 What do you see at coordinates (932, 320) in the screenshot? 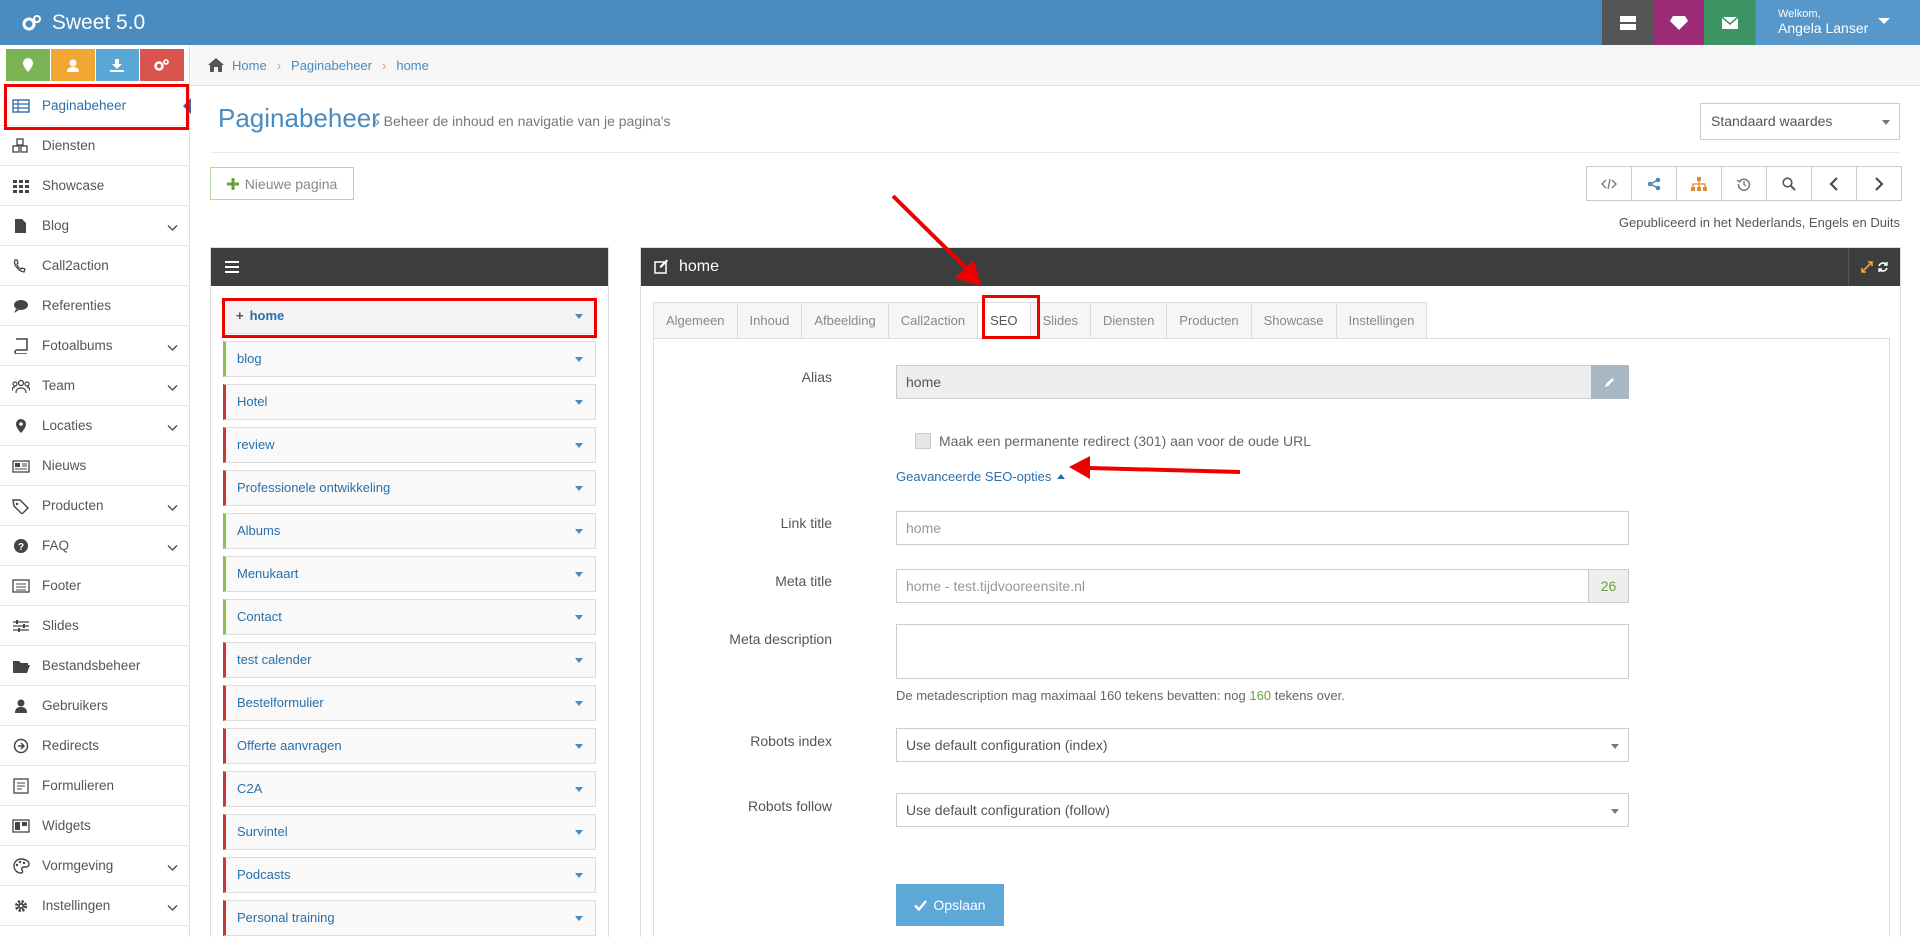
I see `tab-call2action: Call2action` at bounding box center [932, 320].